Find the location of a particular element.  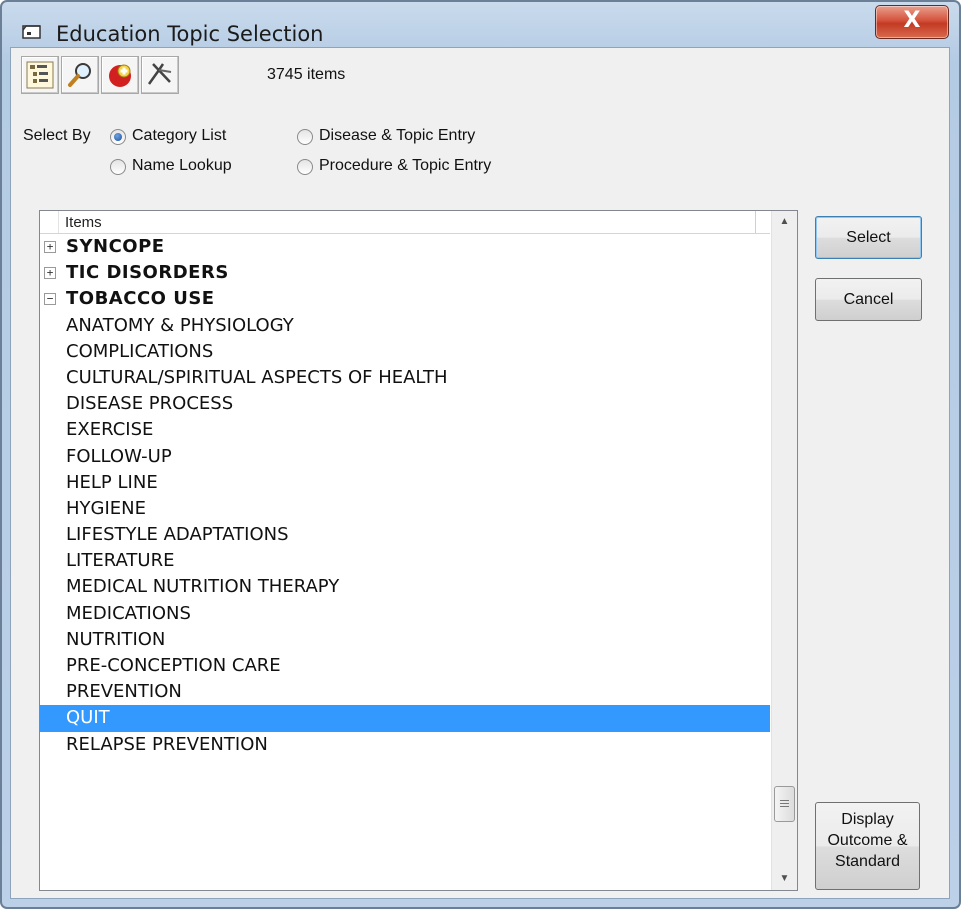

row-label: NUTRITION is located at coordinates (116, 639).